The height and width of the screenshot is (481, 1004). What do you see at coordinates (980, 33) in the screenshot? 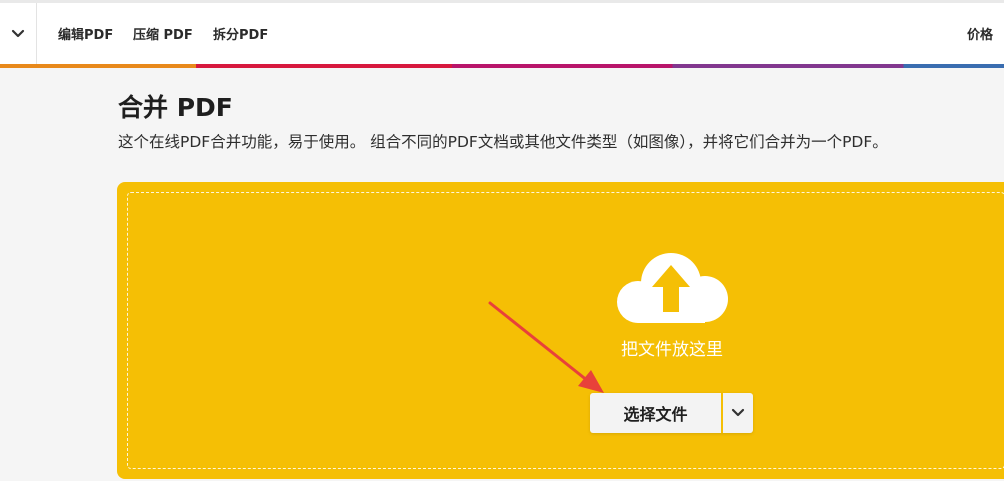
I see `nav-pricing: 价格` at bounding box center [980, 33].